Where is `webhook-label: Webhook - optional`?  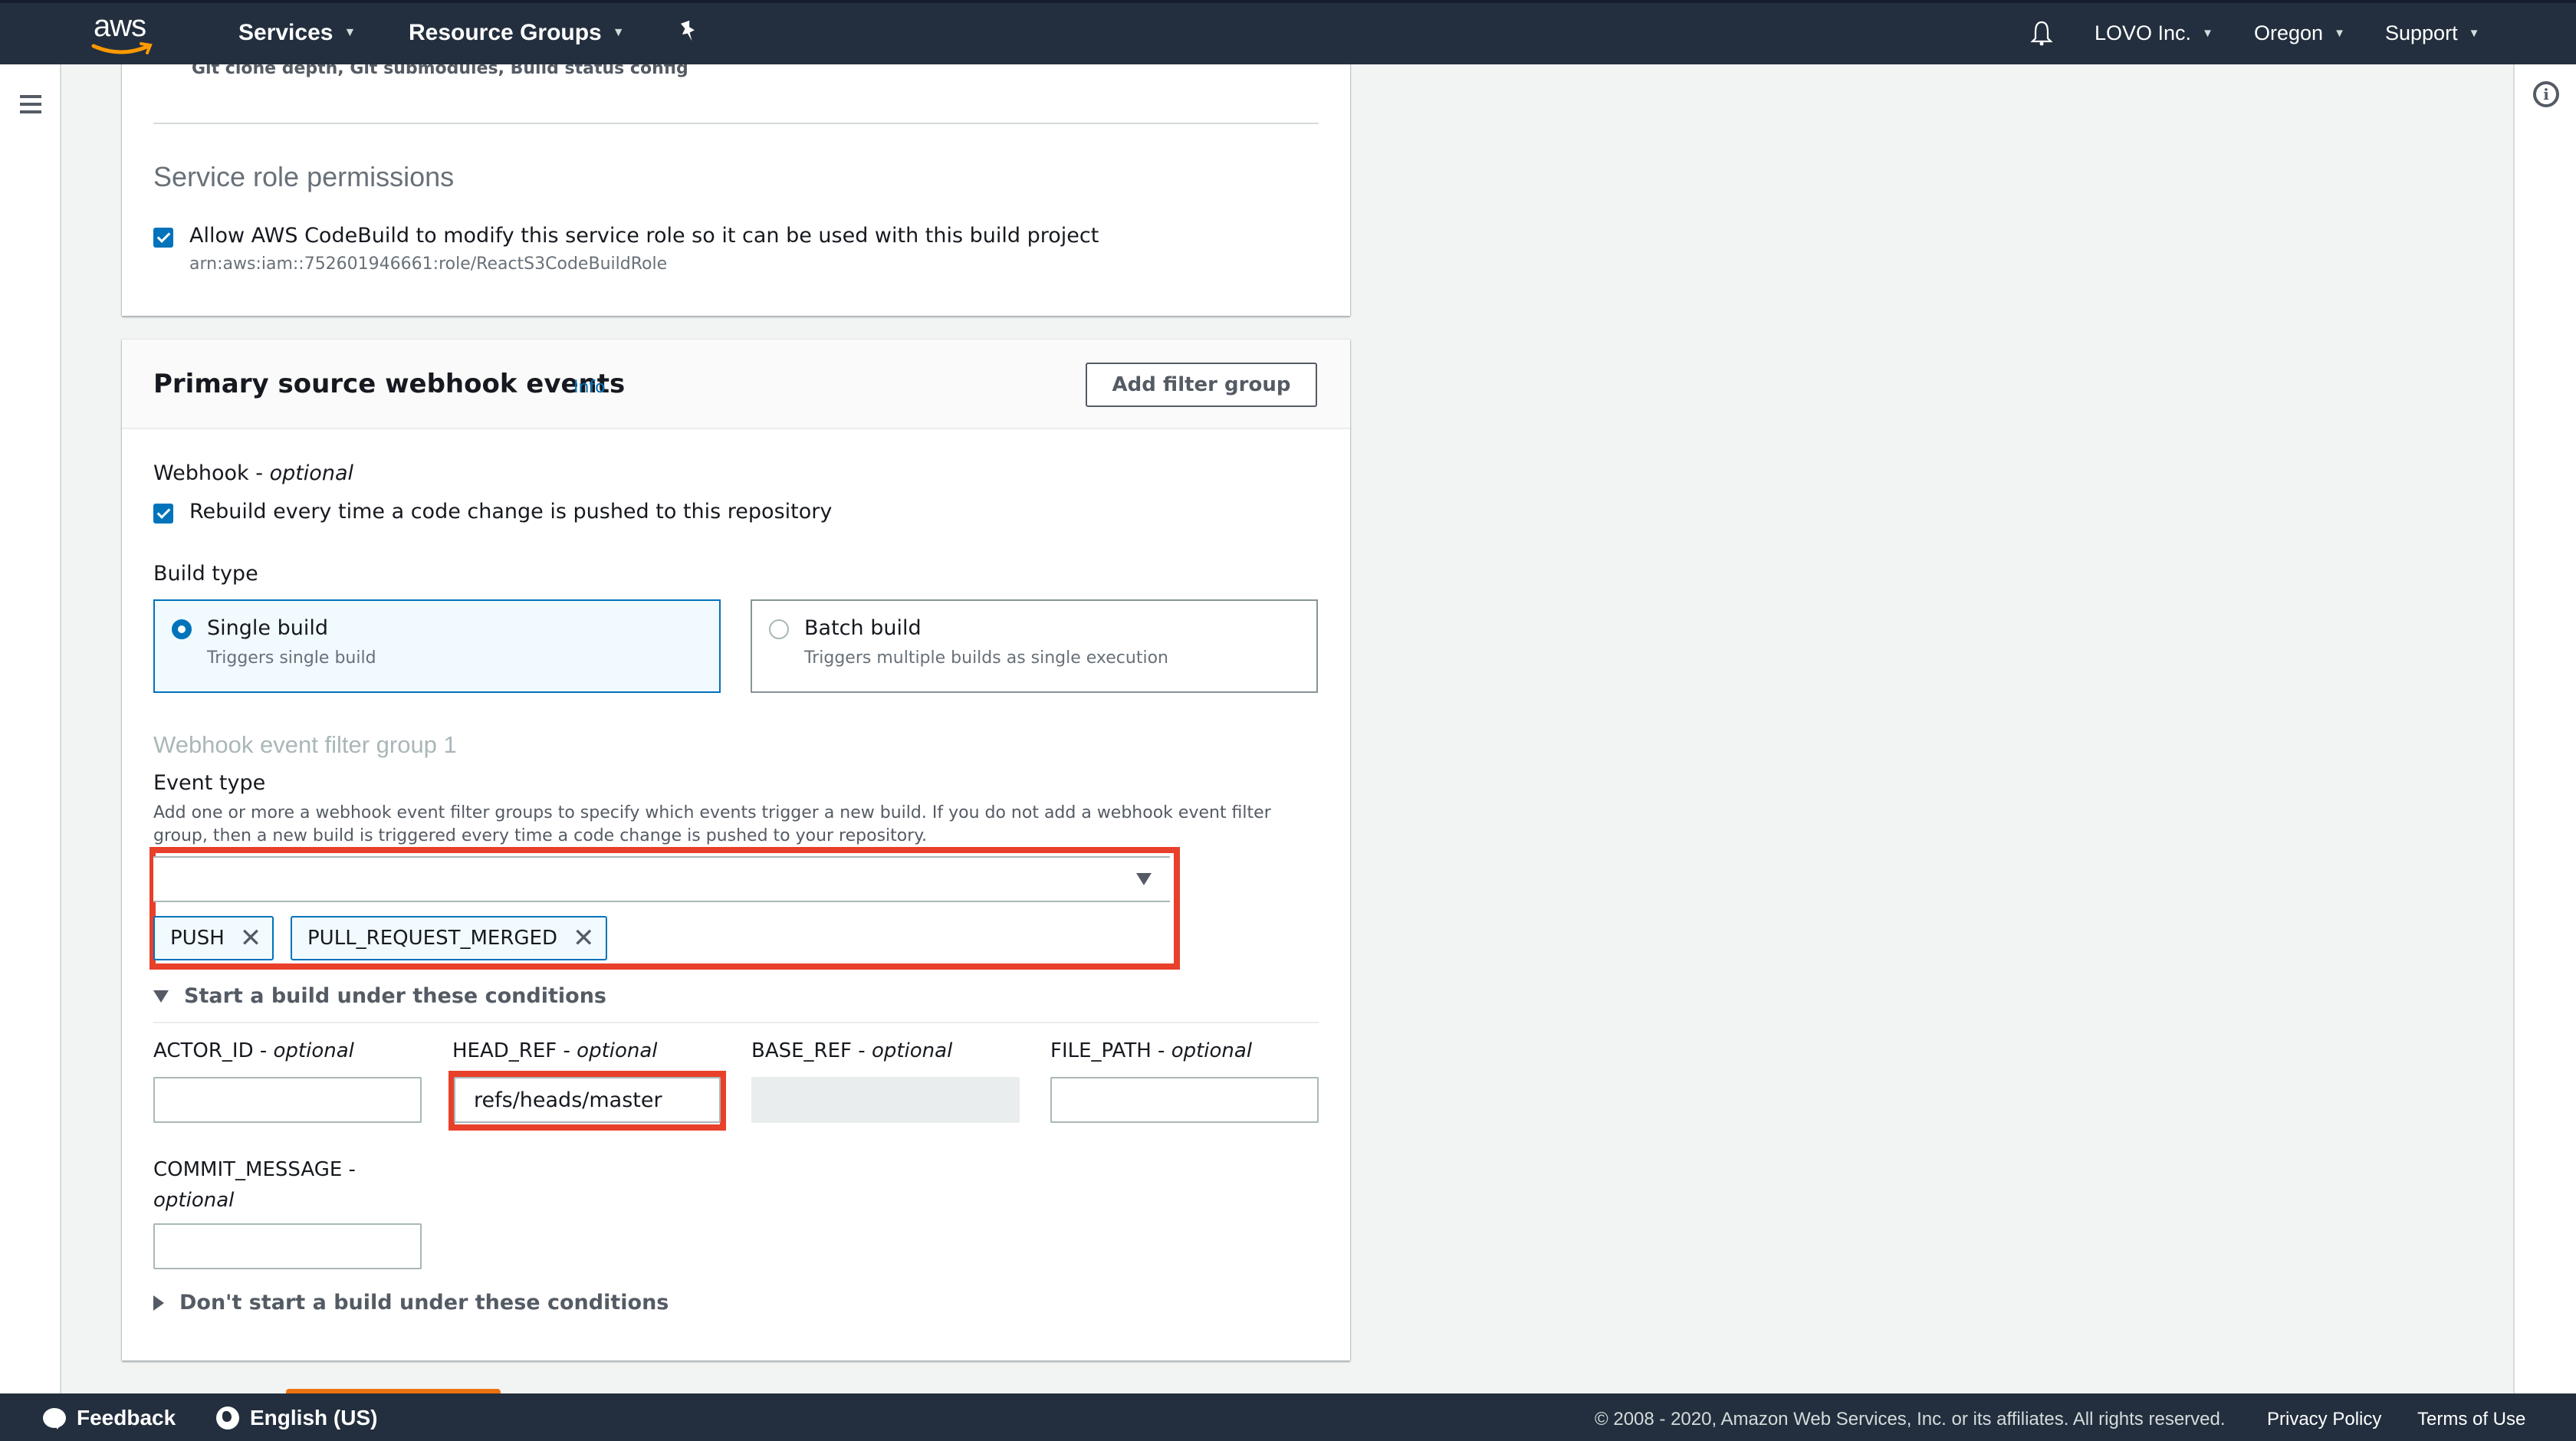
webhook-label: Webhook - optional is located at coordinates (253, 473).